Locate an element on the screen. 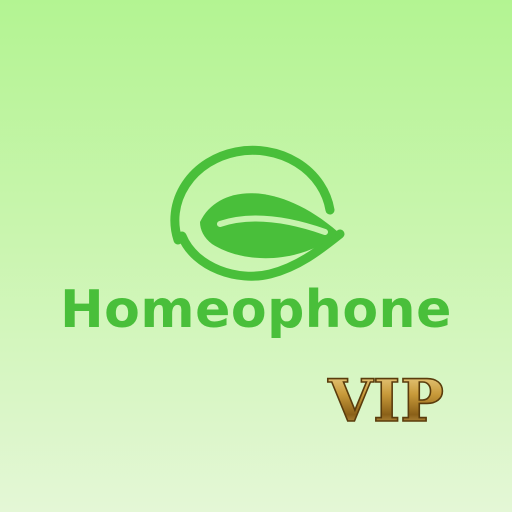 The height and width of the screenshot is (512, 512). app-name: Homeophone is located at coordinates (256, 310).